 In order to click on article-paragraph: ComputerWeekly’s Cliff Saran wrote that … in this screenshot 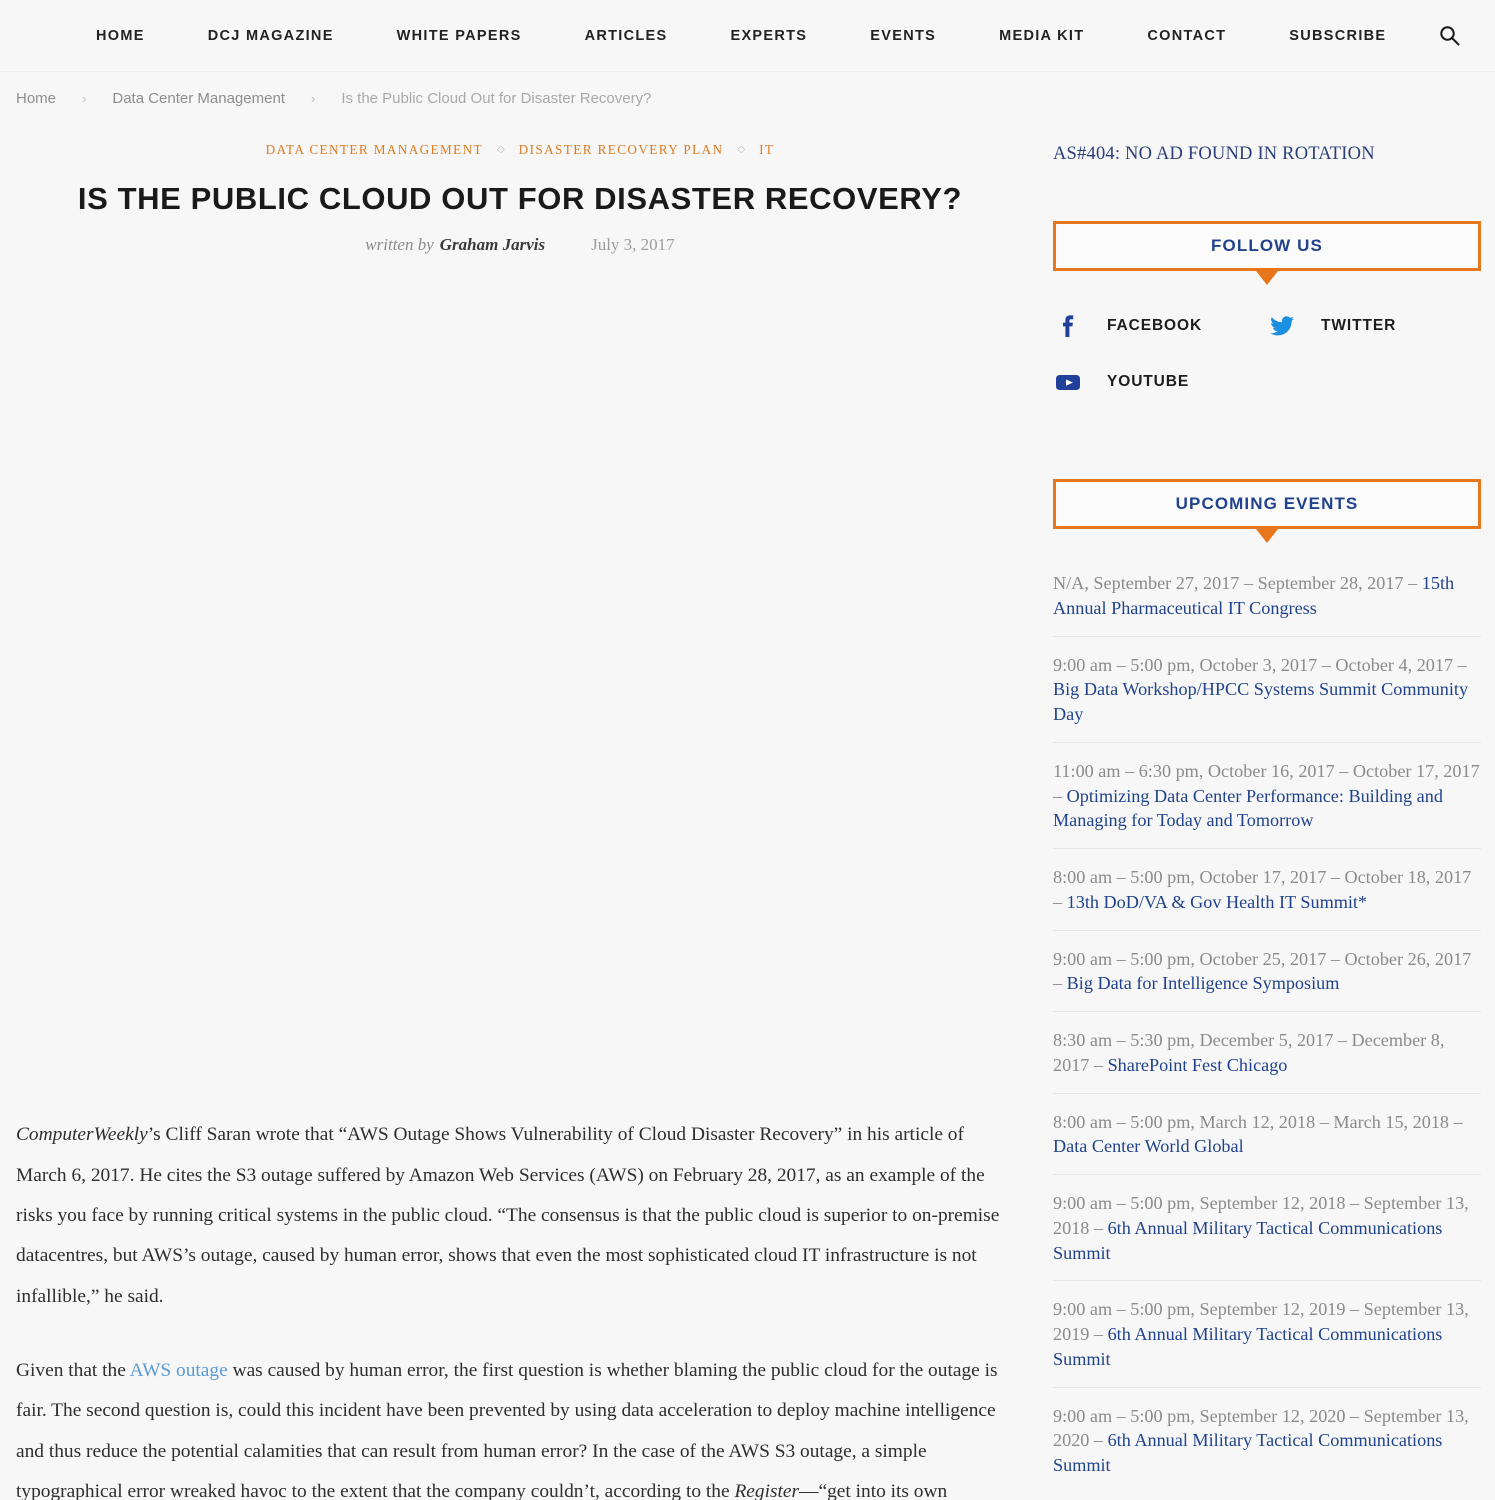, I will do `click(517, 1216)`.